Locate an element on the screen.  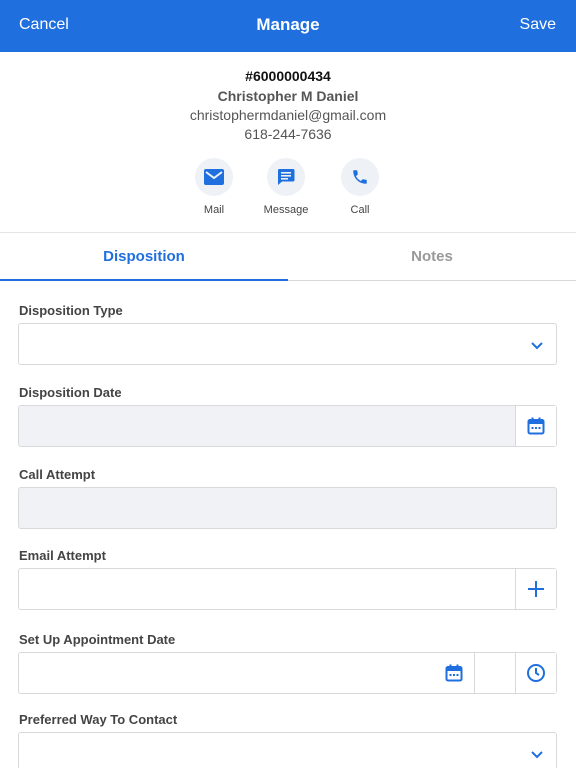
phone-icon is located at coordinates (360, 177).